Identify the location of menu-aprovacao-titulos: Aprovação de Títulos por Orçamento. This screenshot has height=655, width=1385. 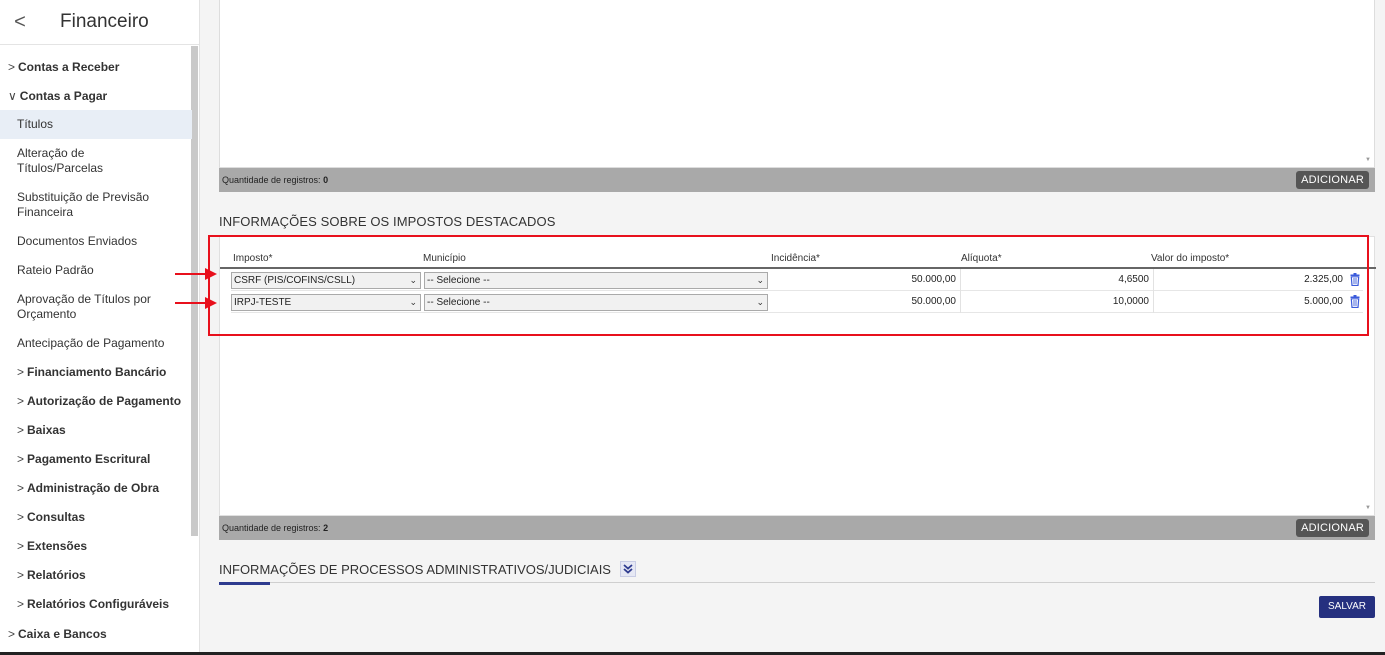
(96, 307).